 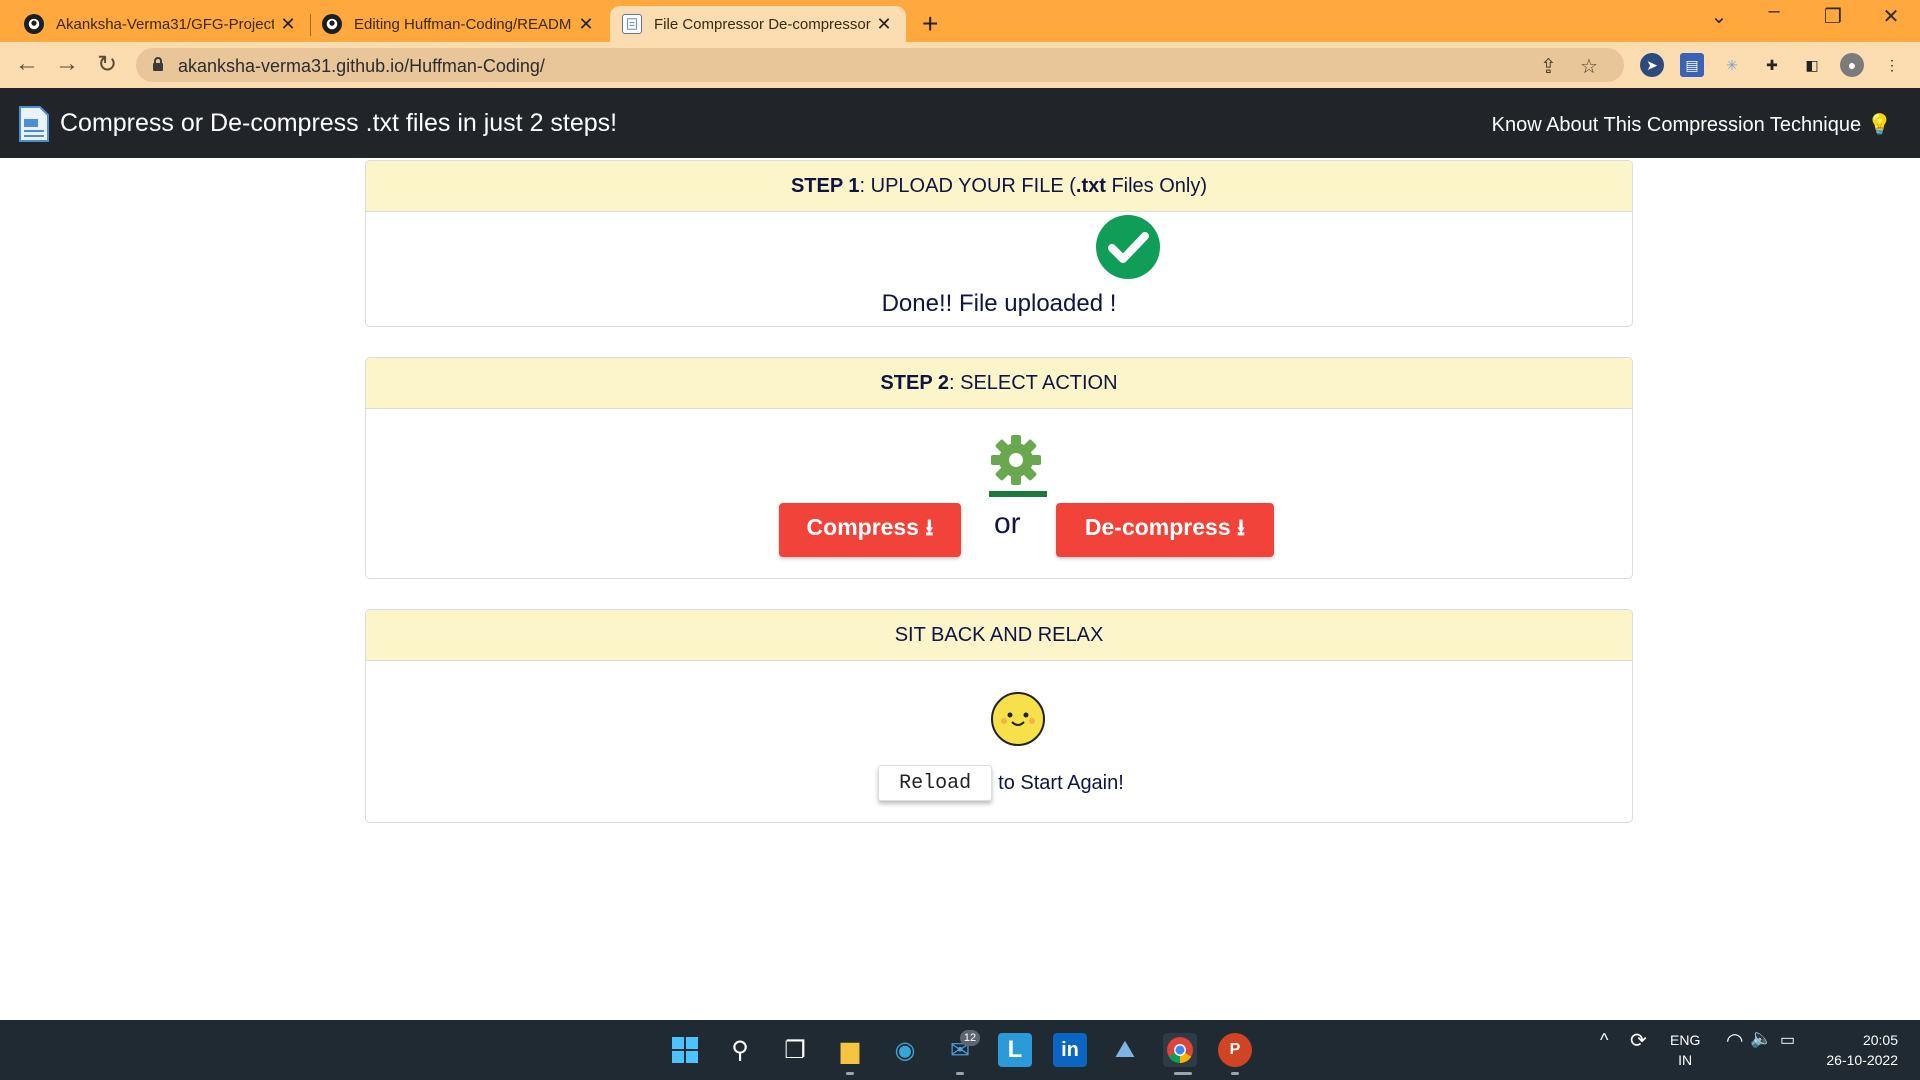 I want to click on step2-label-rest: : SELECT ACTION, so click(x=1033, y=382).